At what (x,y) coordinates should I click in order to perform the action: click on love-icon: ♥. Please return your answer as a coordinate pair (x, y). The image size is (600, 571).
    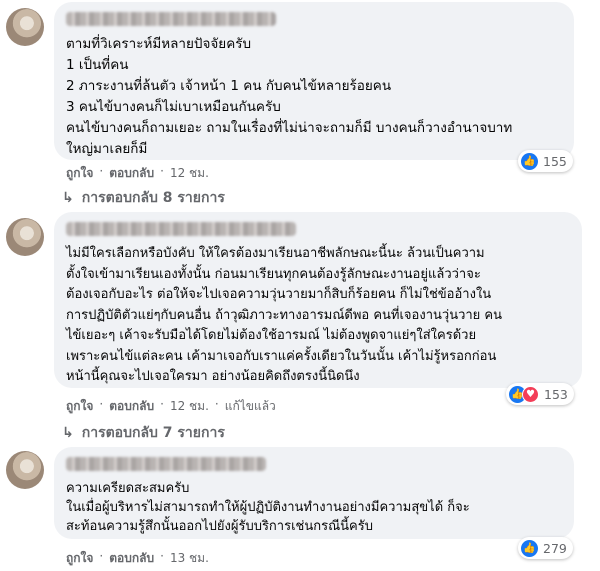
    Looking at the image, I should click on (530, 394).